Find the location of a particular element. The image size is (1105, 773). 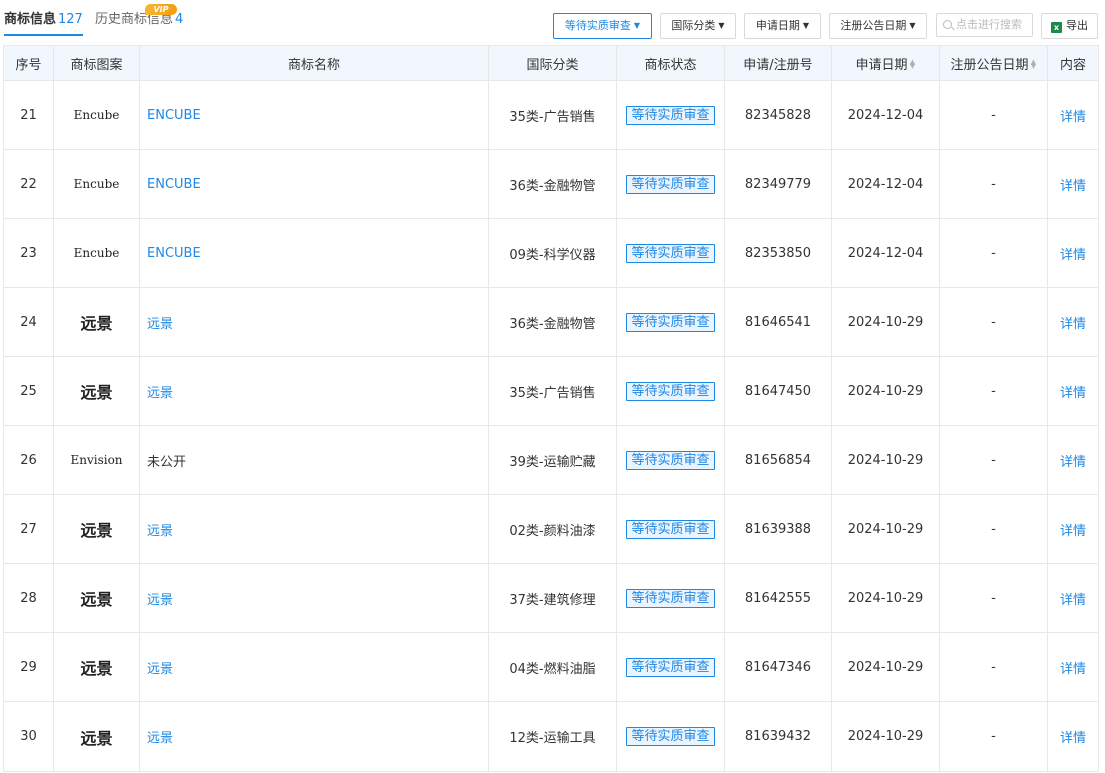

trademark-logo: Envision is located at coordinates (96, 460).